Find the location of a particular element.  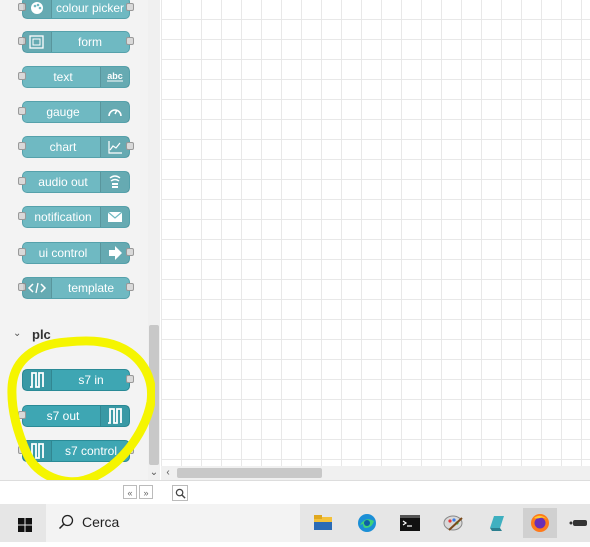

node-label: form is located at coordinates (90, 42).